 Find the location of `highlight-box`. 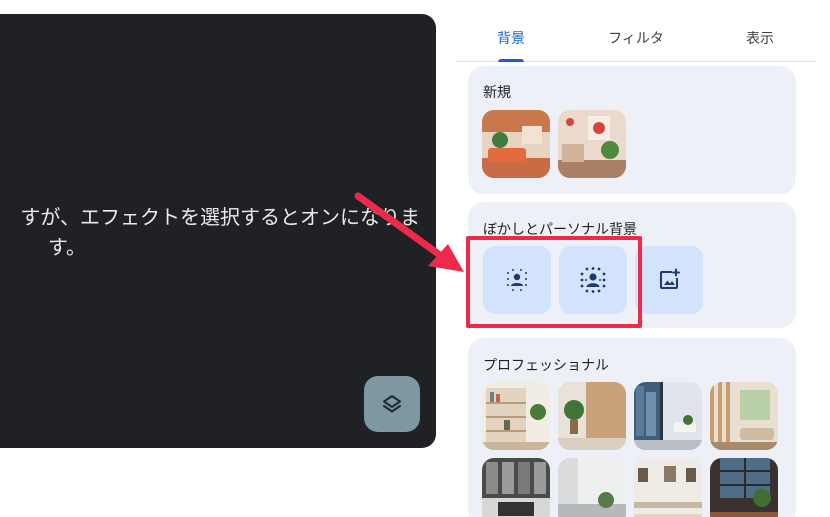

highlight-box is located at coordinates (554, 282).